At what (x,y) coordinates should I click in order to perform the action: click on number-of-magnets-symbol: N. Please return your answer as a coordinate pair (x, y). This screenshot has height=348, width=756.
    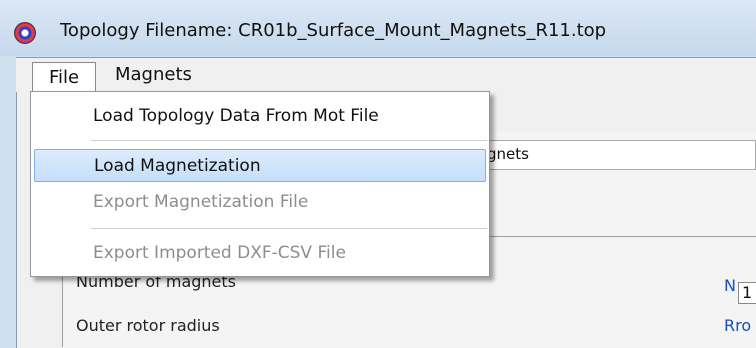
    Looking at the image, I should click on (730, 285).